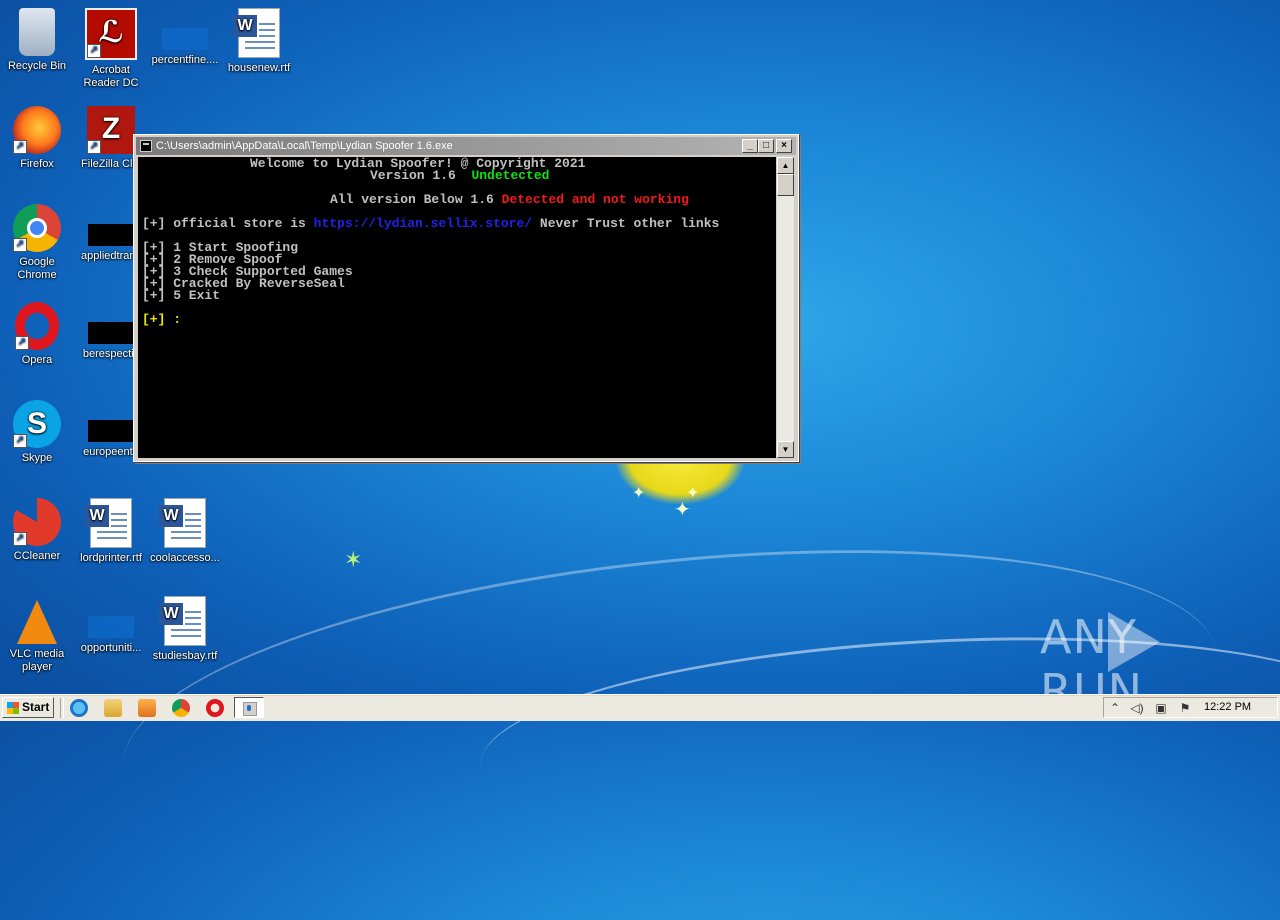 Image resolution: width=1280 pixels, height=920 pixels. What do you see at coordinates (750, 146) in the screenshot?
I see `minimize-button: _` at bounding box center [750, 146].